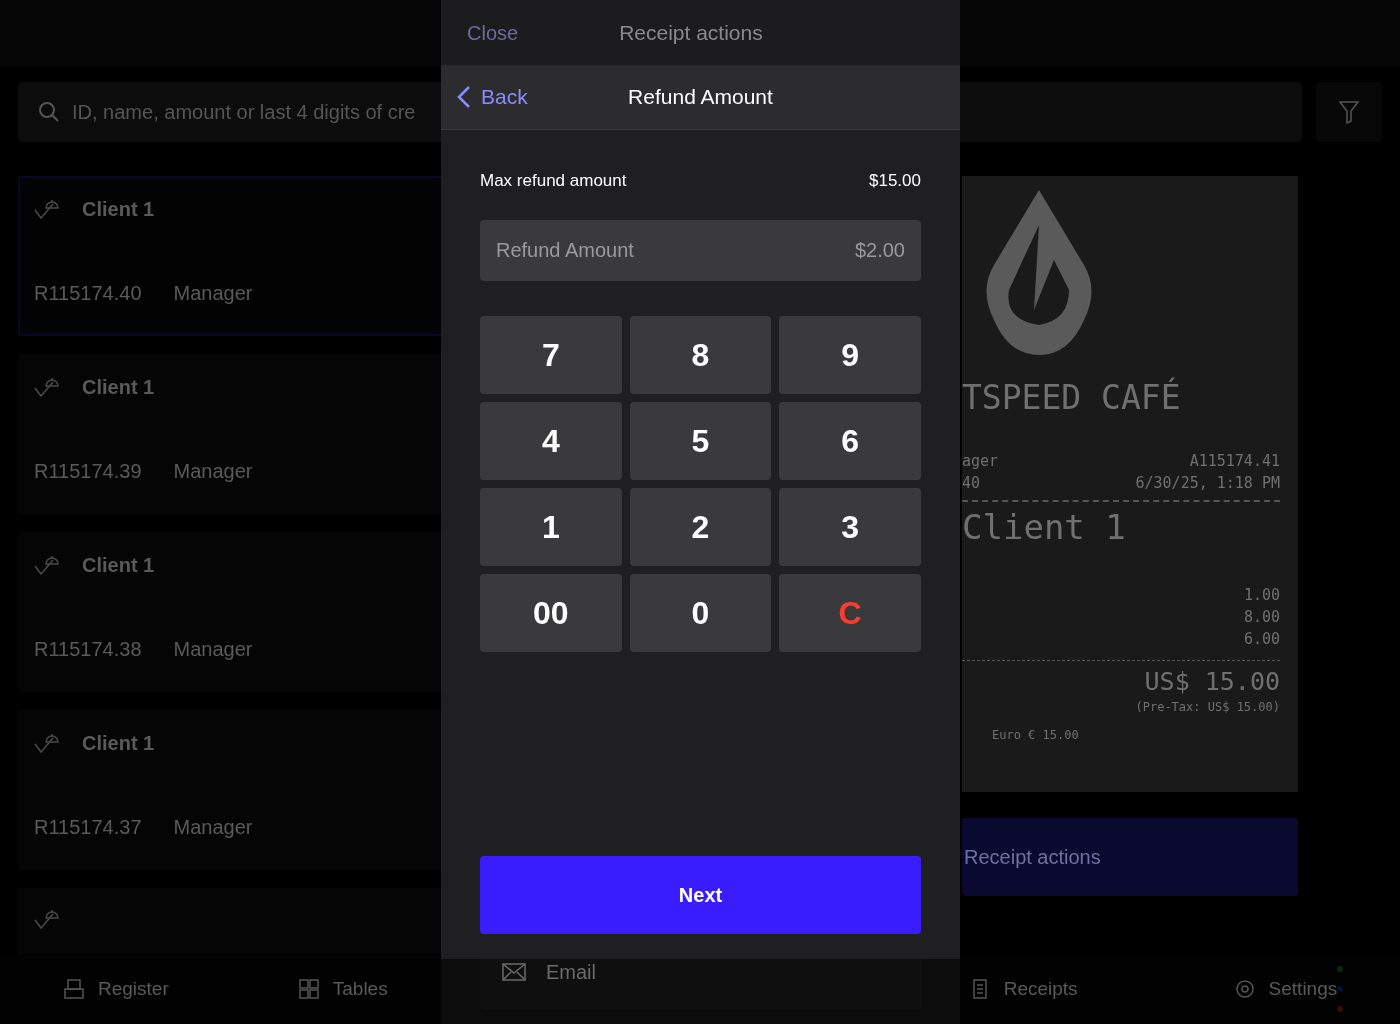  What do you see at coordinates (971, 483) in the screenshot?
I see `receipt-meta-text: 40` at bounding box center [971, 483].